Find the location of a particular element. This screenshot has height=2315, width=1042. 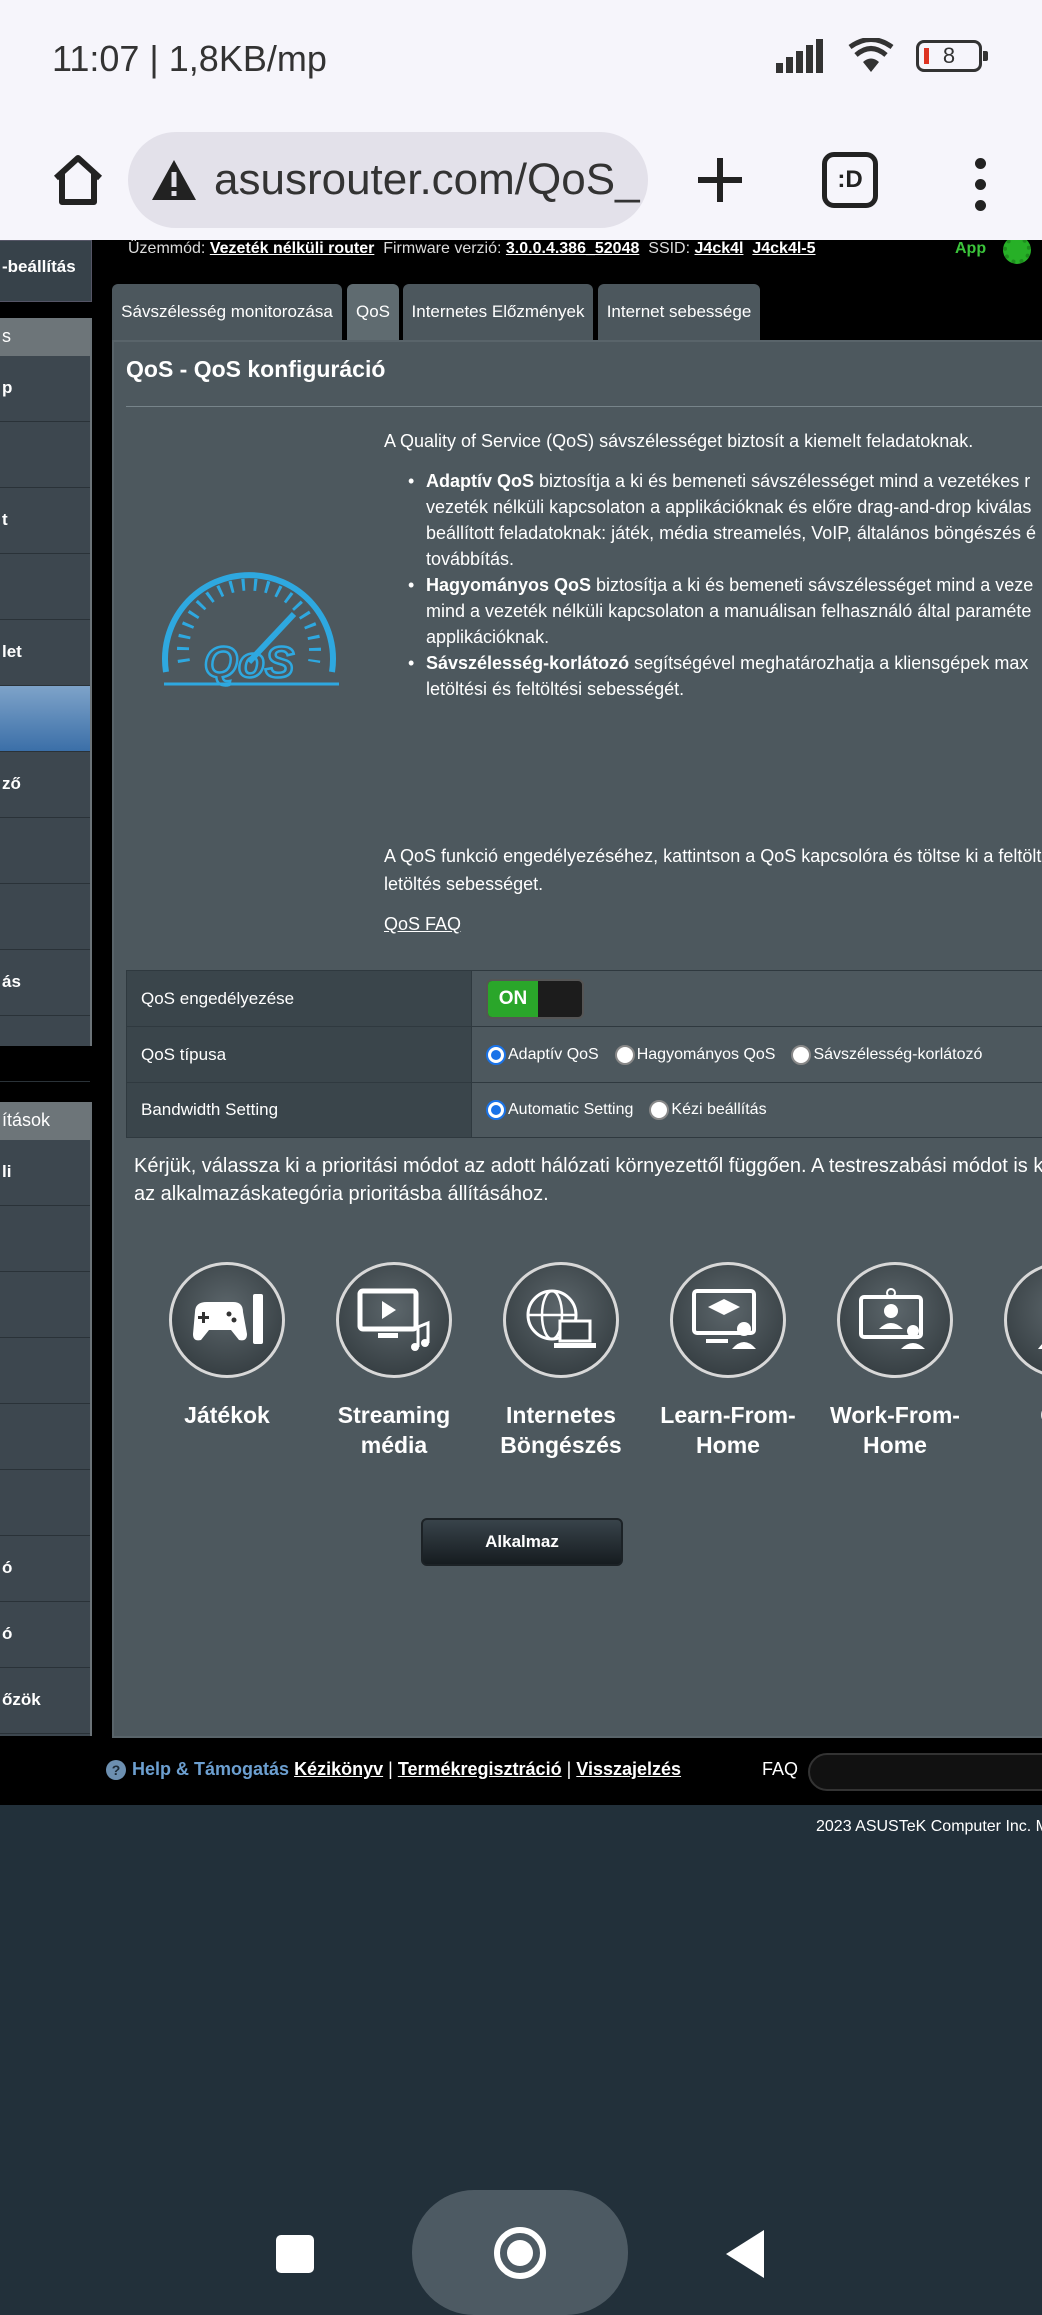

firmware-label: Firmware verzió: is located at coordinates (442, 248).